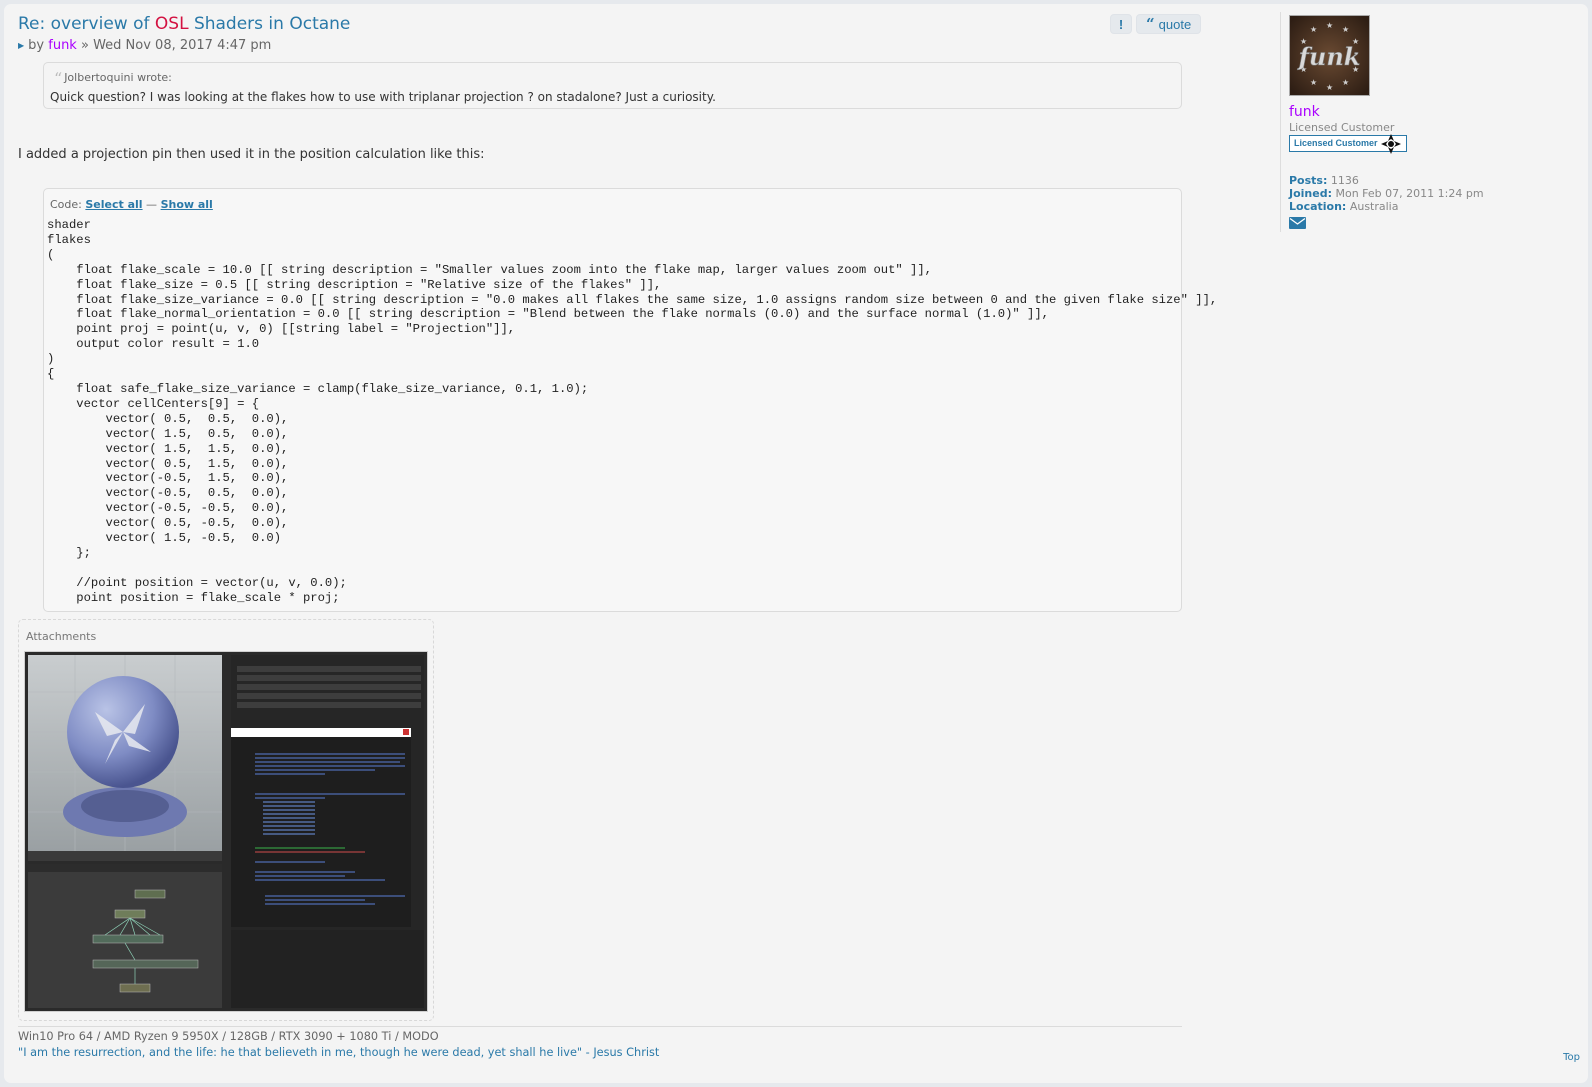 The height and width of the screenshot is (1087, 1592). I want to click on rank-badge: Licensed Customer, so click(1348, 144).